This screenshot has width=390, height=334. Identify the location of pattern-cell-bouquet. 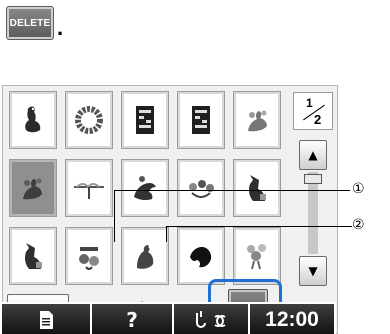
(257, 256).